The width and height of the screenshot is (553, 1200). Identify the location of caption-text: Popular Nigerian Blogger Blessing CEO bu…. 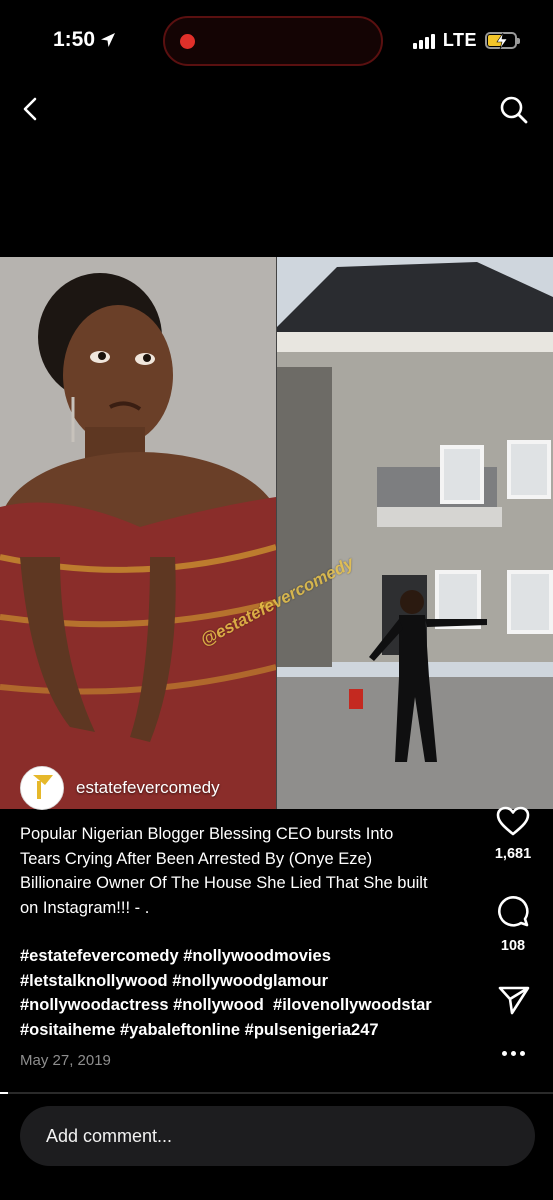
(224, 871).